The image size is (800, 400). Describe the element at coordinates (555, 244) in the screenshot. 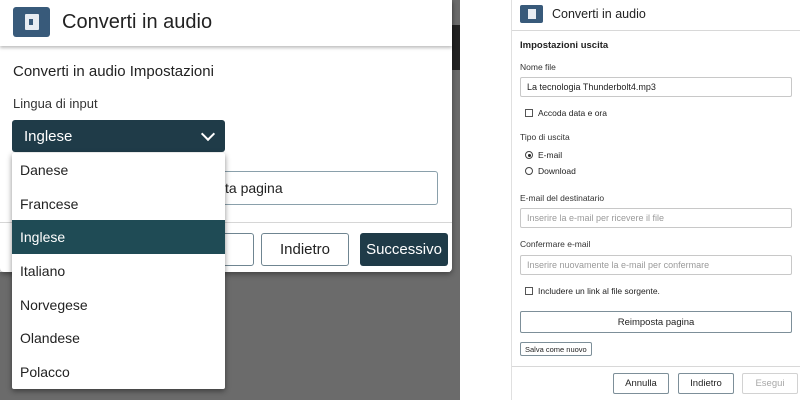

I see `confirm-email-label: Confermare e-mail` at that location.